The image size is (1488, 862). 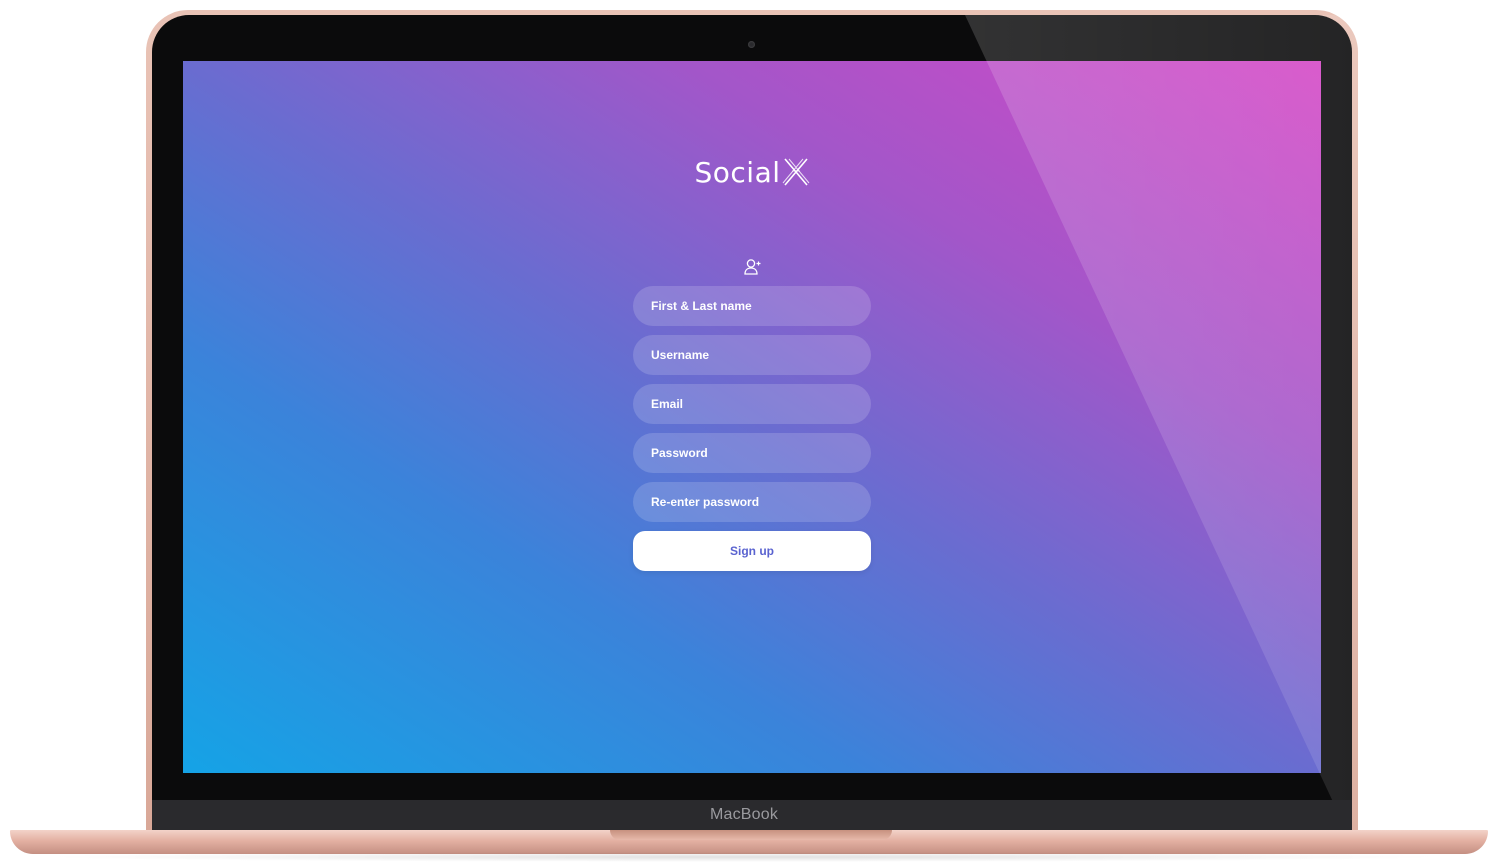 I want to click on full-name-input, so click(x=752, y=306).